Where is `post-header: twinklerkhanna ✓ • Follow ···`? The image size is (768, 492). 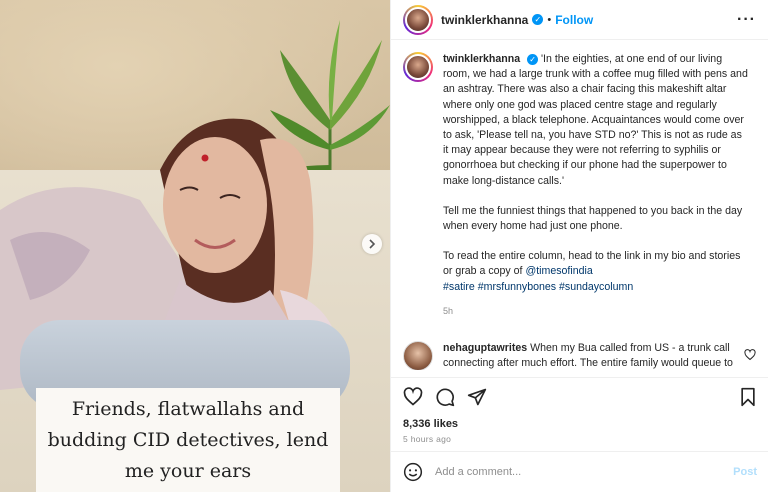
post-header: twinklerkhanna ✓ • Follow ··· is located at coordinates (579, 20).